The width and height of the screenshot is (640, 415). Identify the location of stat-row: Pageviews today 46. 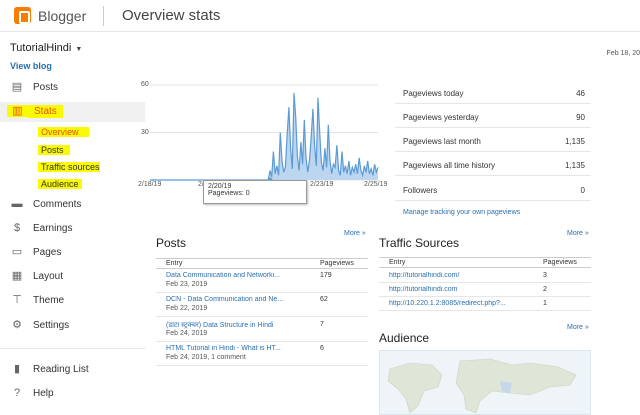
(493, 92).